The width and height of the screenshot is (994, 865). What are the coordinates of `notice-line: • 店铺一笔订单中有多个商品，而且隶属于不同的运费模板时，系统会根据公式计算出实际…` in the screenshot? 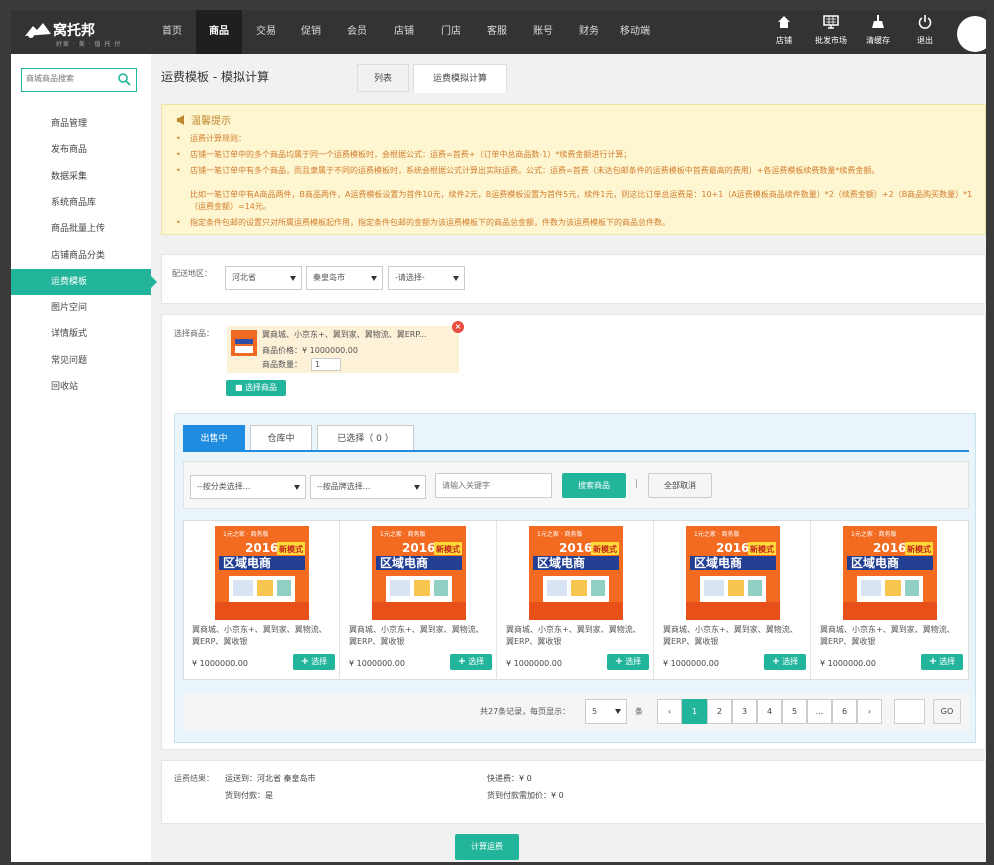 It's located at (528, 170).